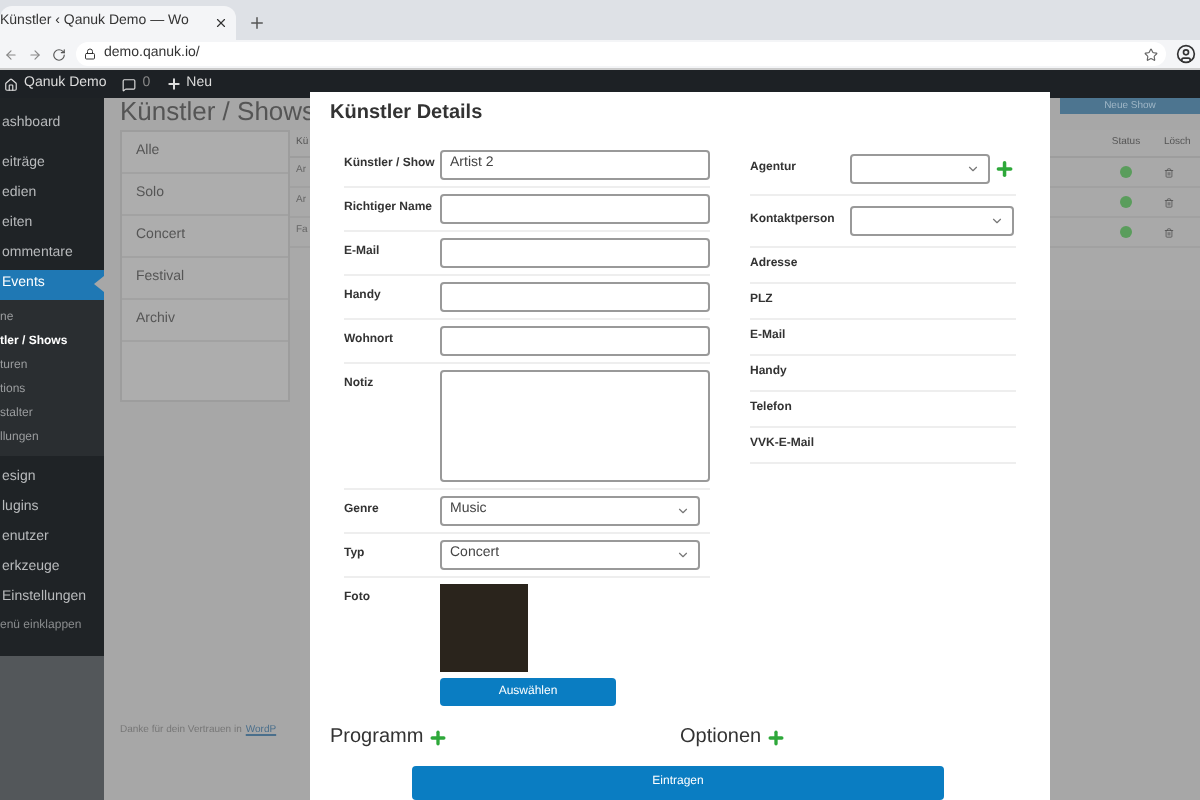 The image size is (1200, 800). Describe the element at coordinates (35, 54) in the screenshot. I see `forward-icon` at that location.